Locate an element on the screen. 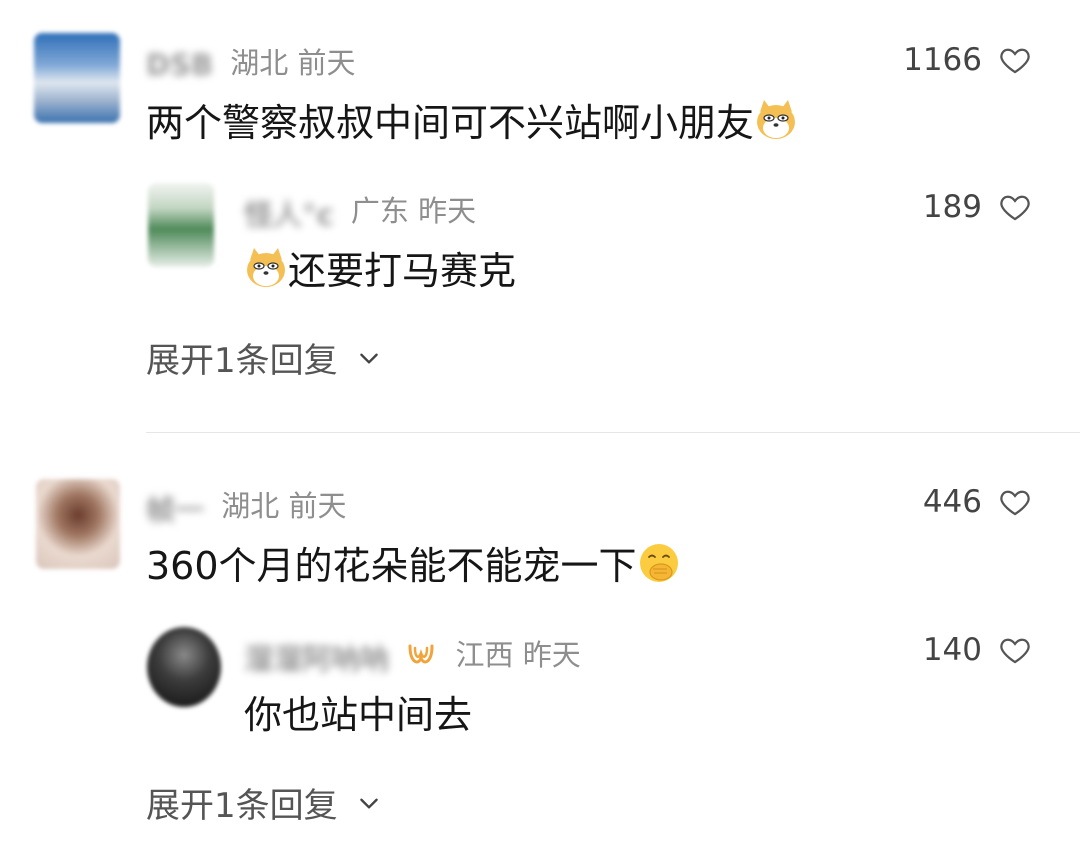 This screenshot has height=848, width=1080. location: 广东 is located at coordinates (379, 211).